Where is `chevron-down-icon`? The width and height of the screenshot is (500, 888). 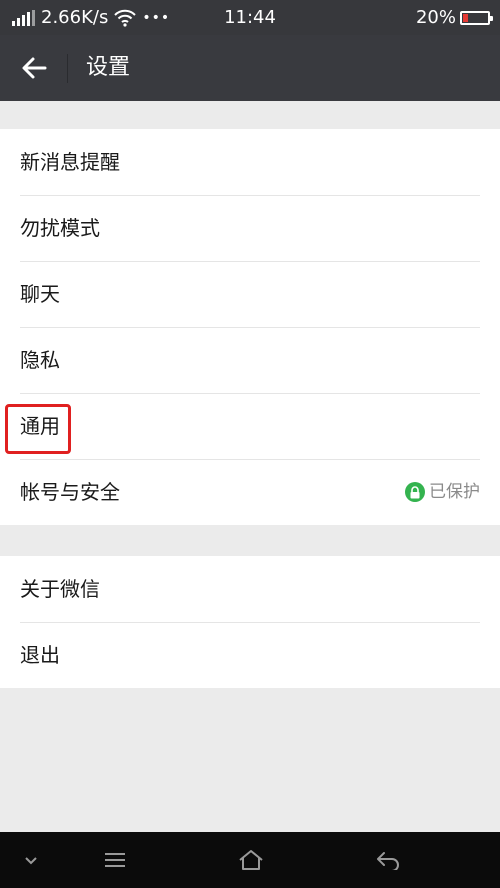
chevron-down-icon is located at coordinates (31, 861).